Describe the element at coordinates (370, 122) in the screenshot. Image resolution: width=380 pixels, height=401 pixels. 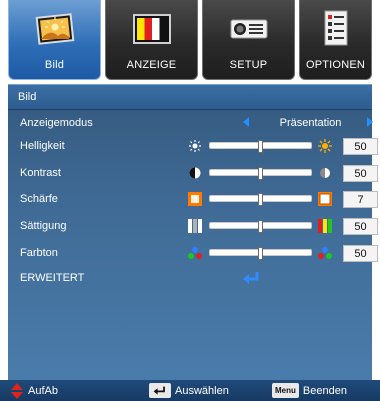
I see `arrow-right-icon` at that location.